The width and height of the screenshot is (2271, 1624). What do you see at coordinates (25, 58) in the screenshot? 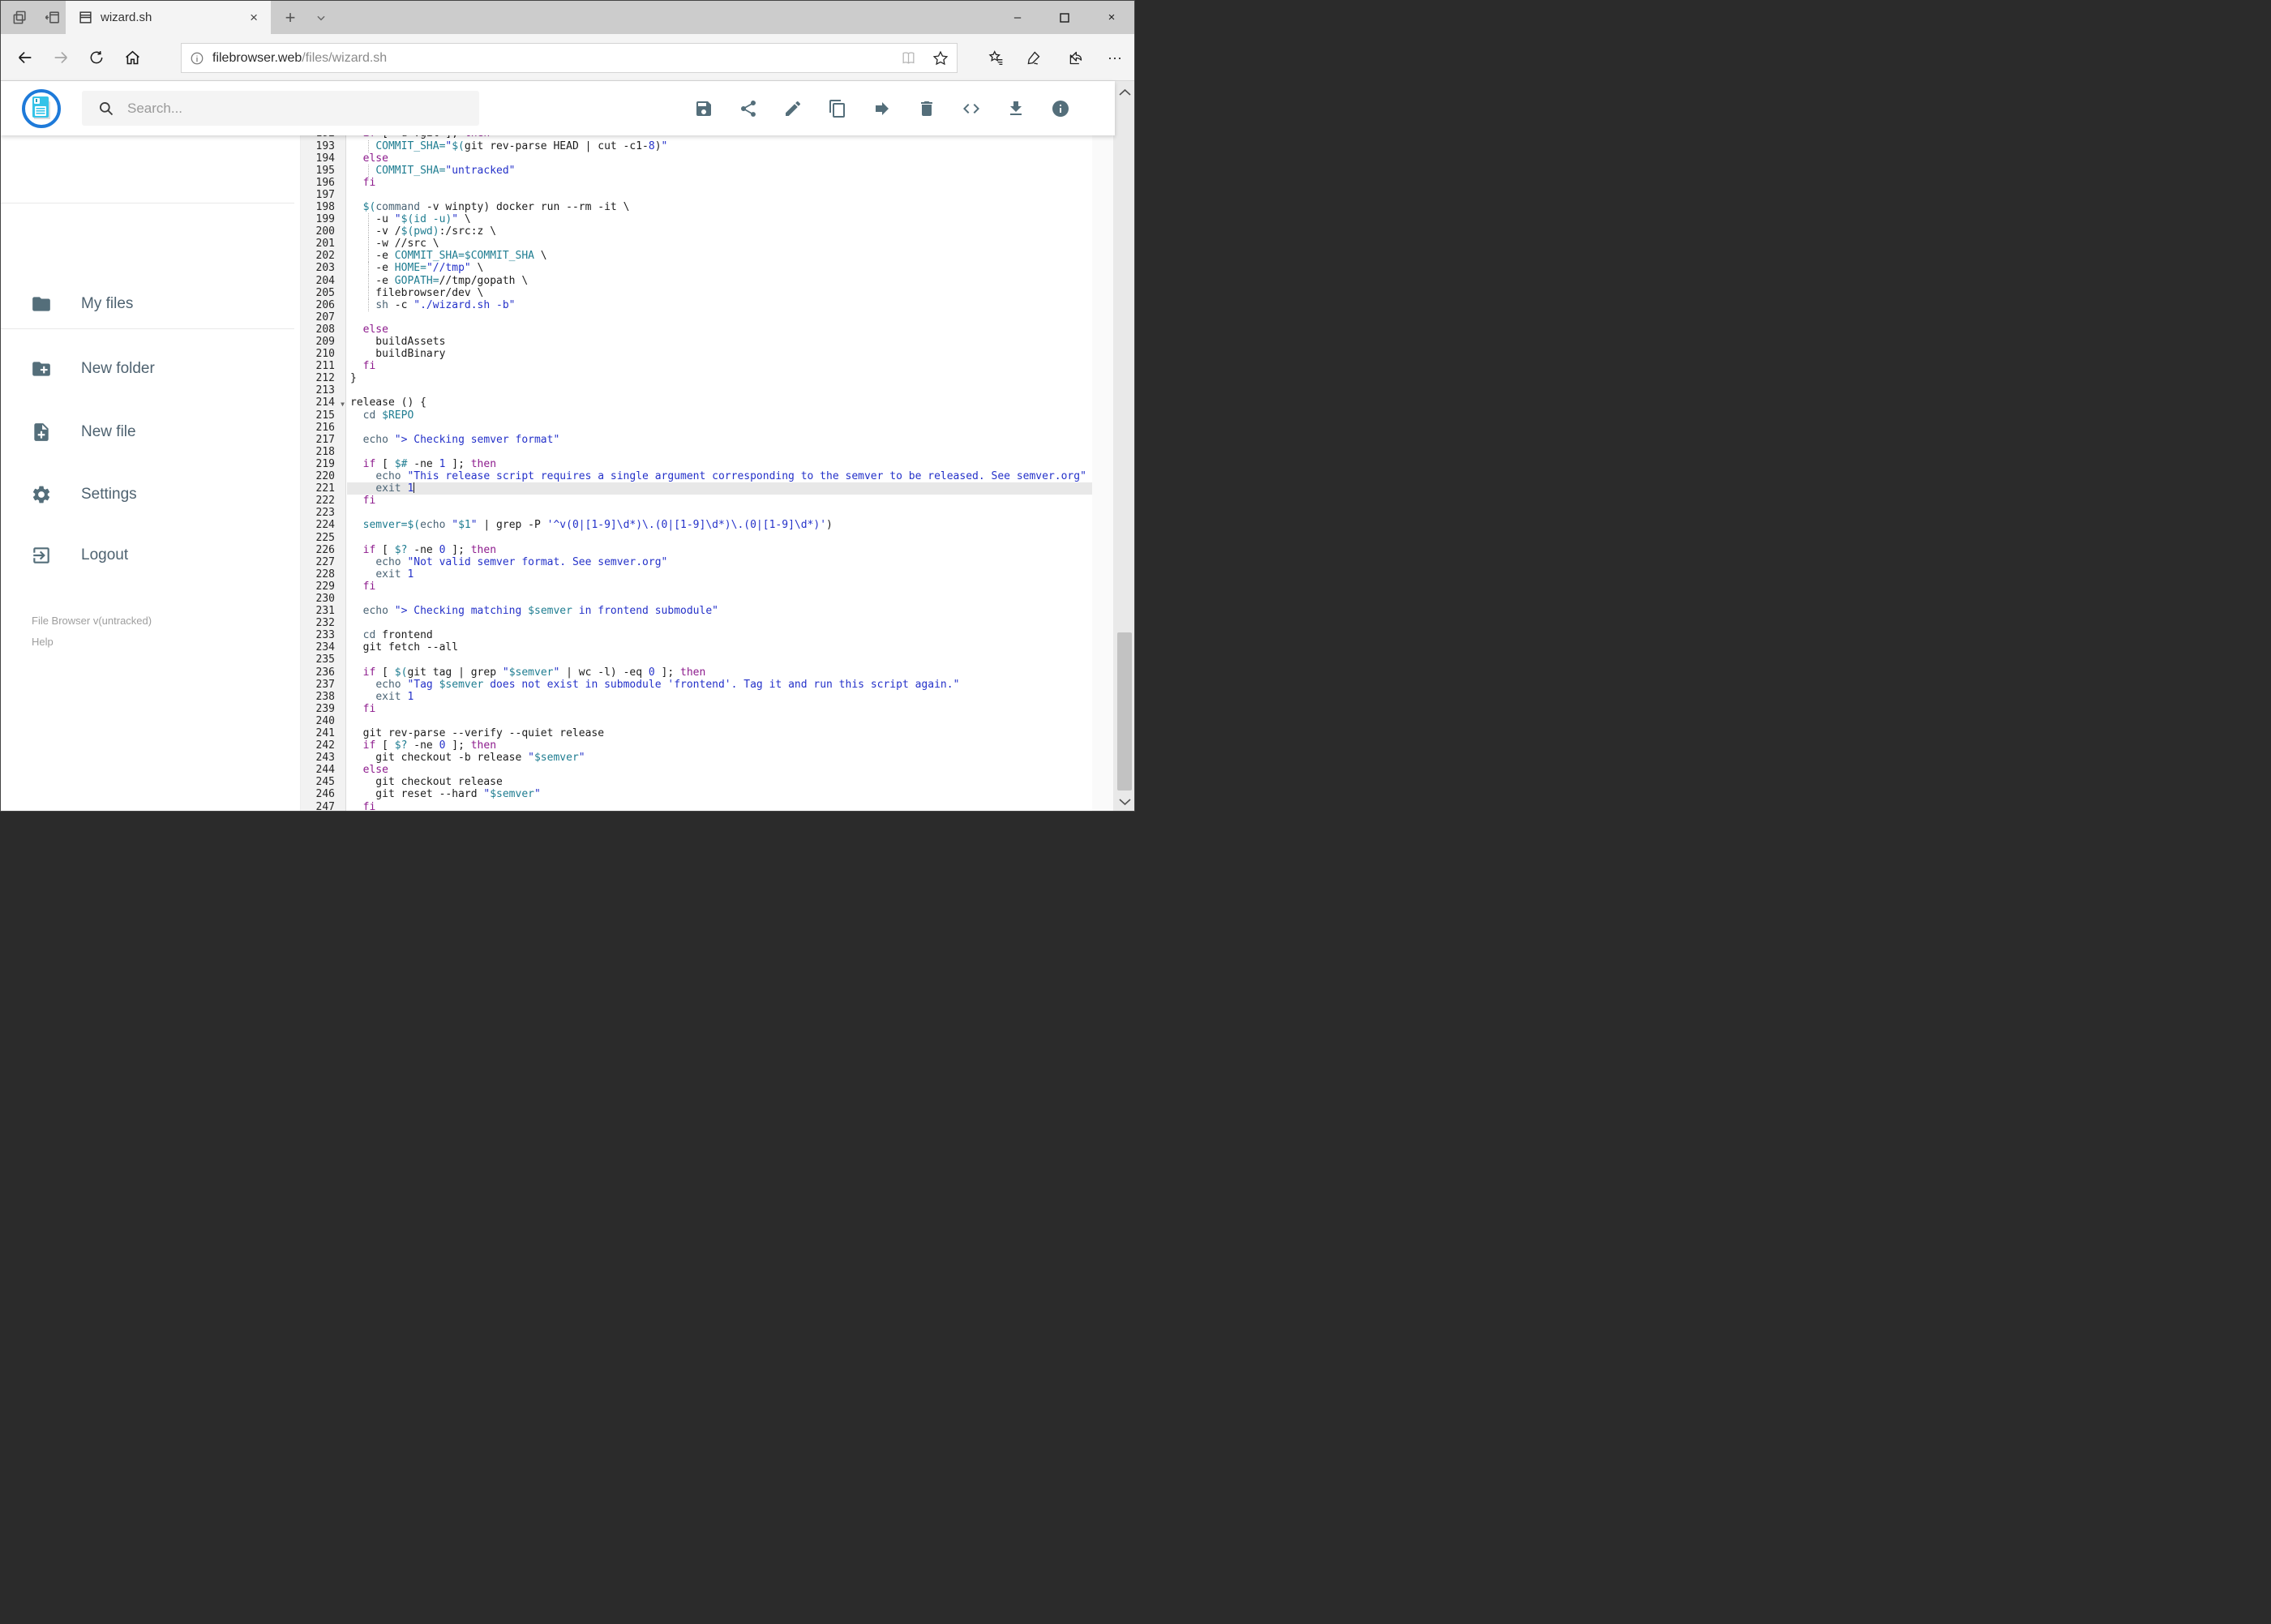
I see `back-icon` at bounding box center [25, 58].